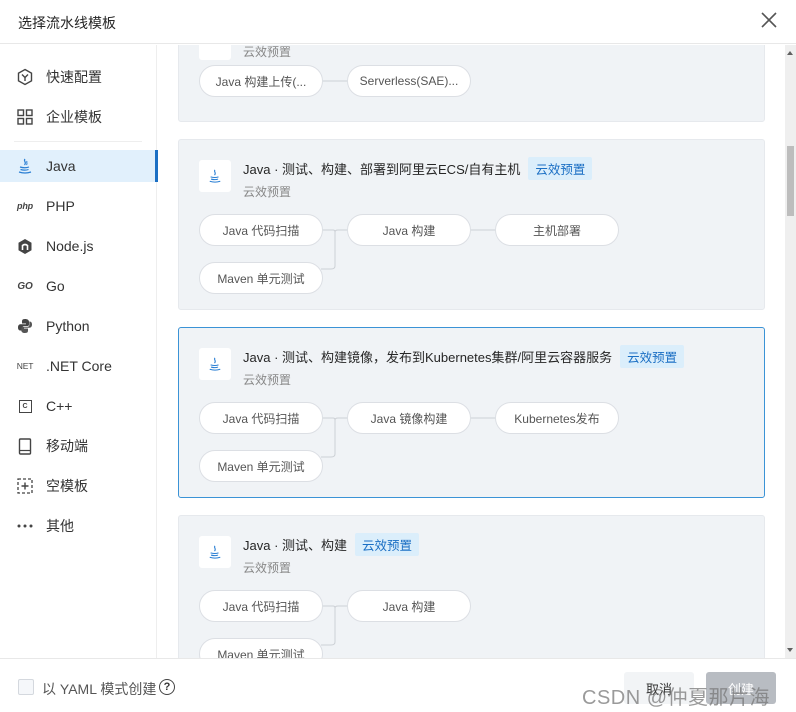 This screenshot has width=796, height=712. What do you see at coordinates (60, 526) in the screenshot?
I see `sidebar-item-label: 其他` at bounding box center [60, 526].